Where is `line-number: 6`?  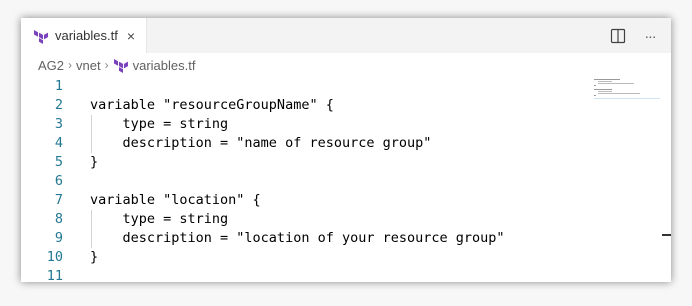
line-number: 6 is located at coordinates (58, 181).